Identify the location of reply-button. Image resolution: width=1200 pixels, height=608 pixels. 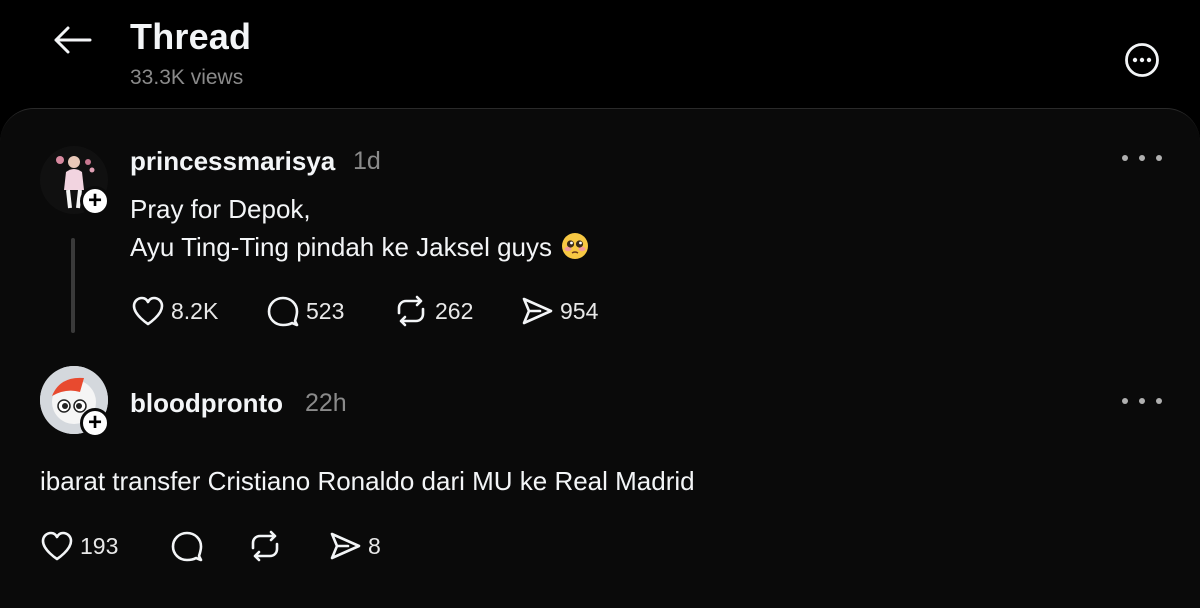
(190, 546).